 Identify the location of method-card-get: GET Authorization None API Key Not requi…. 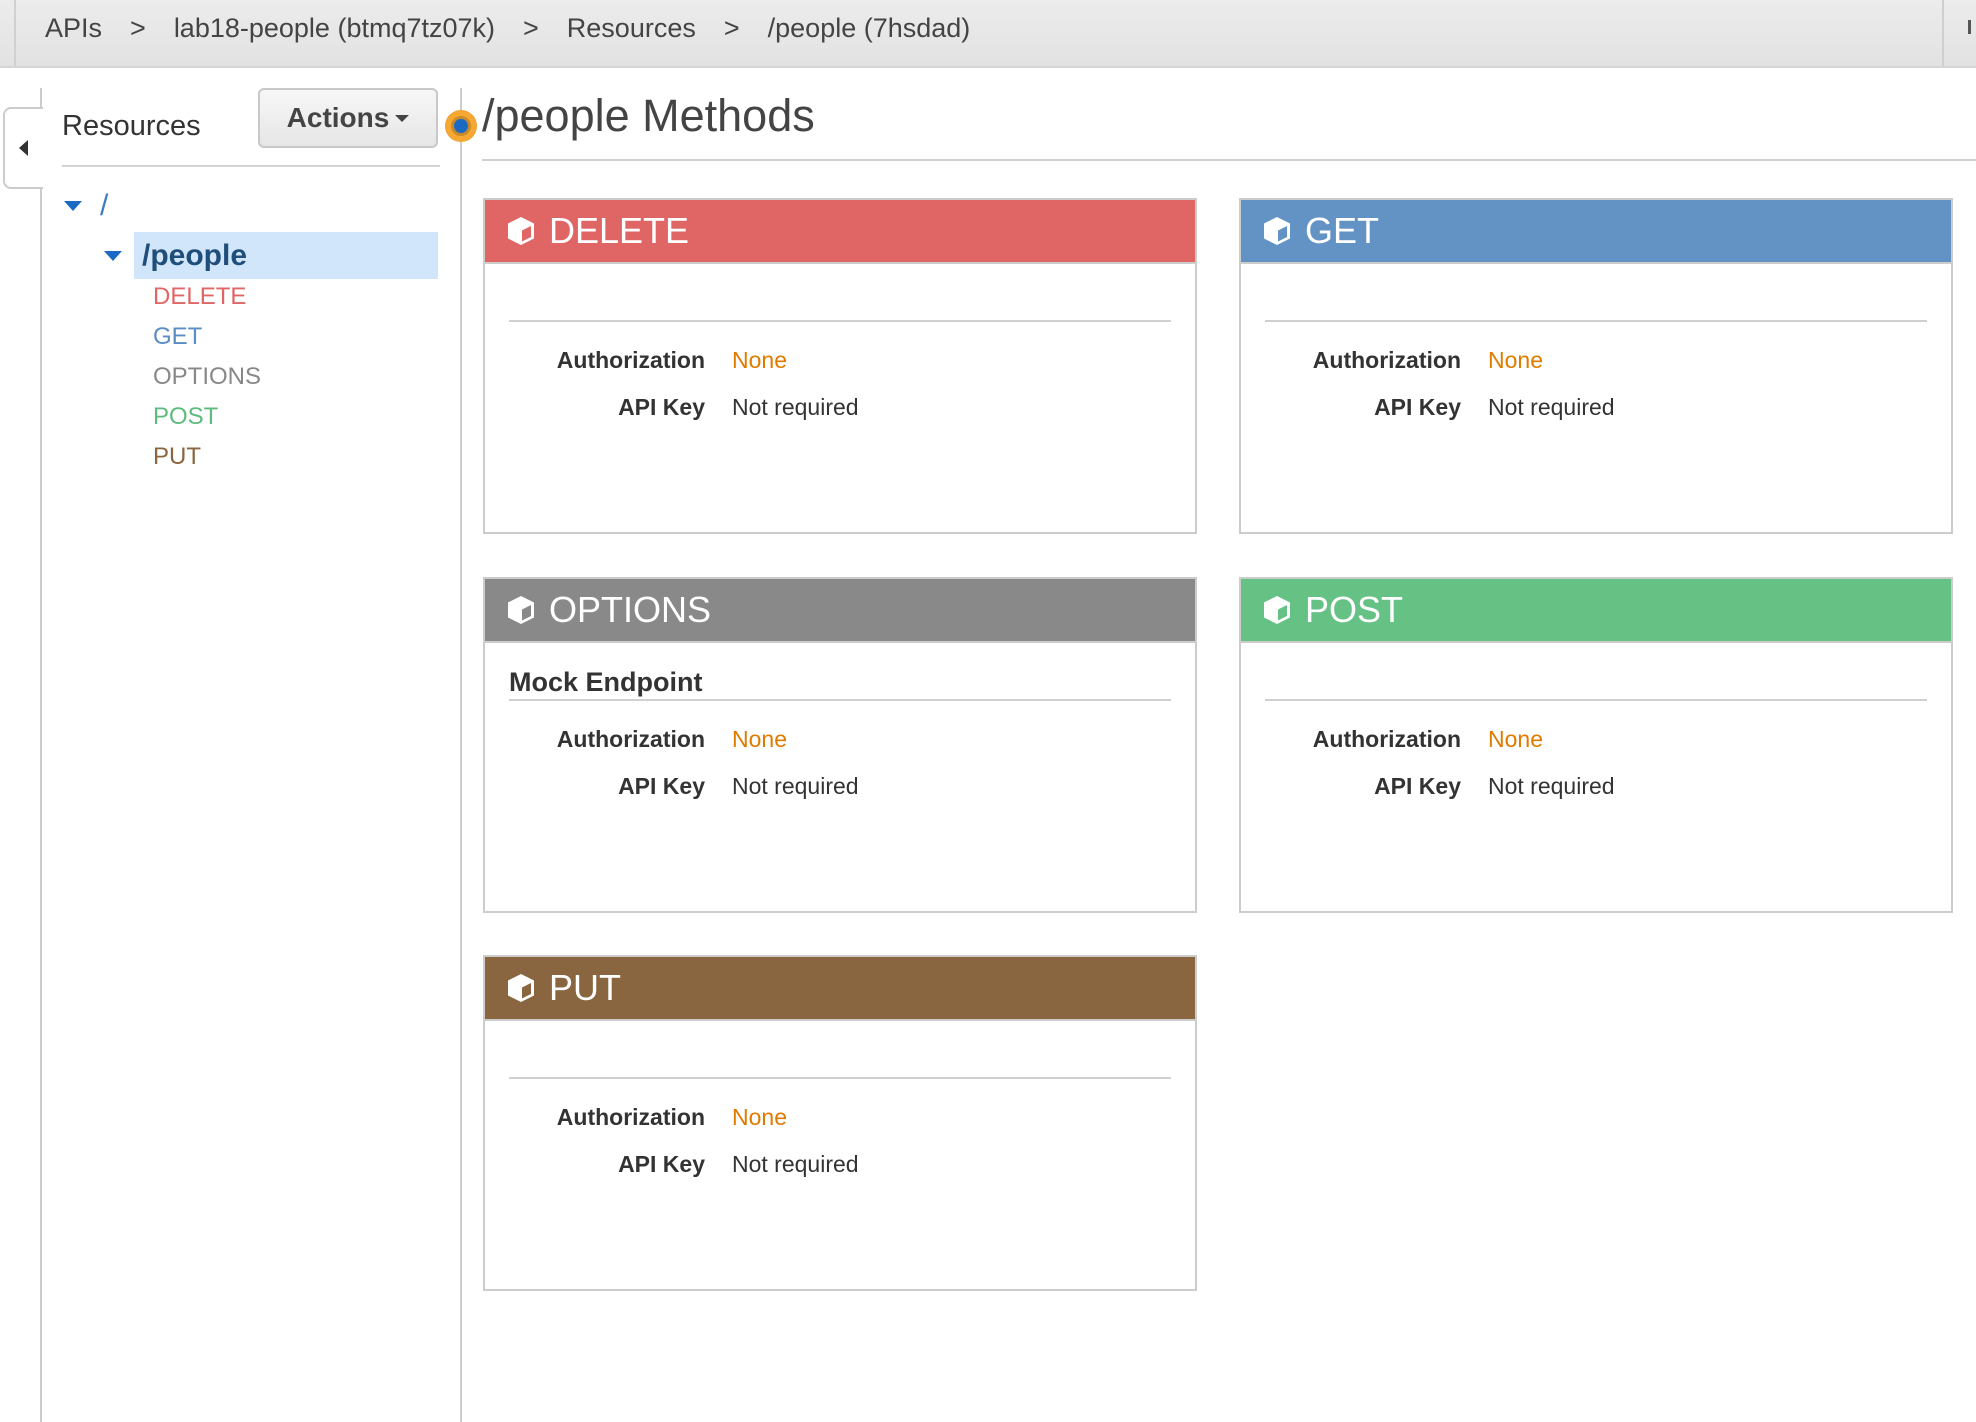
(1596, 366).